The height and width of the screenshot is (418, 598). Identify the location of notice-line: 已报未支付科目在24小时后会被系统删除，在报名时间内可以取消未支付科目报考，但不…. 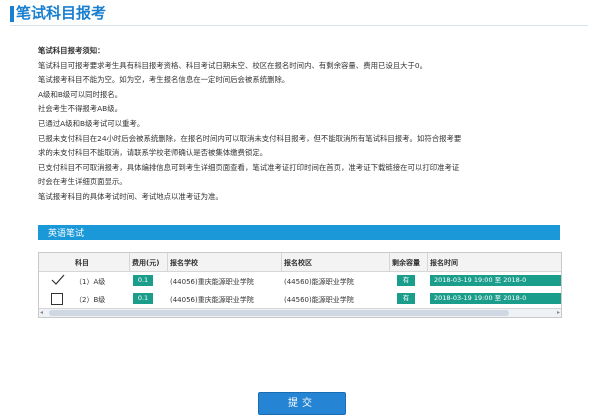
(250, 138).